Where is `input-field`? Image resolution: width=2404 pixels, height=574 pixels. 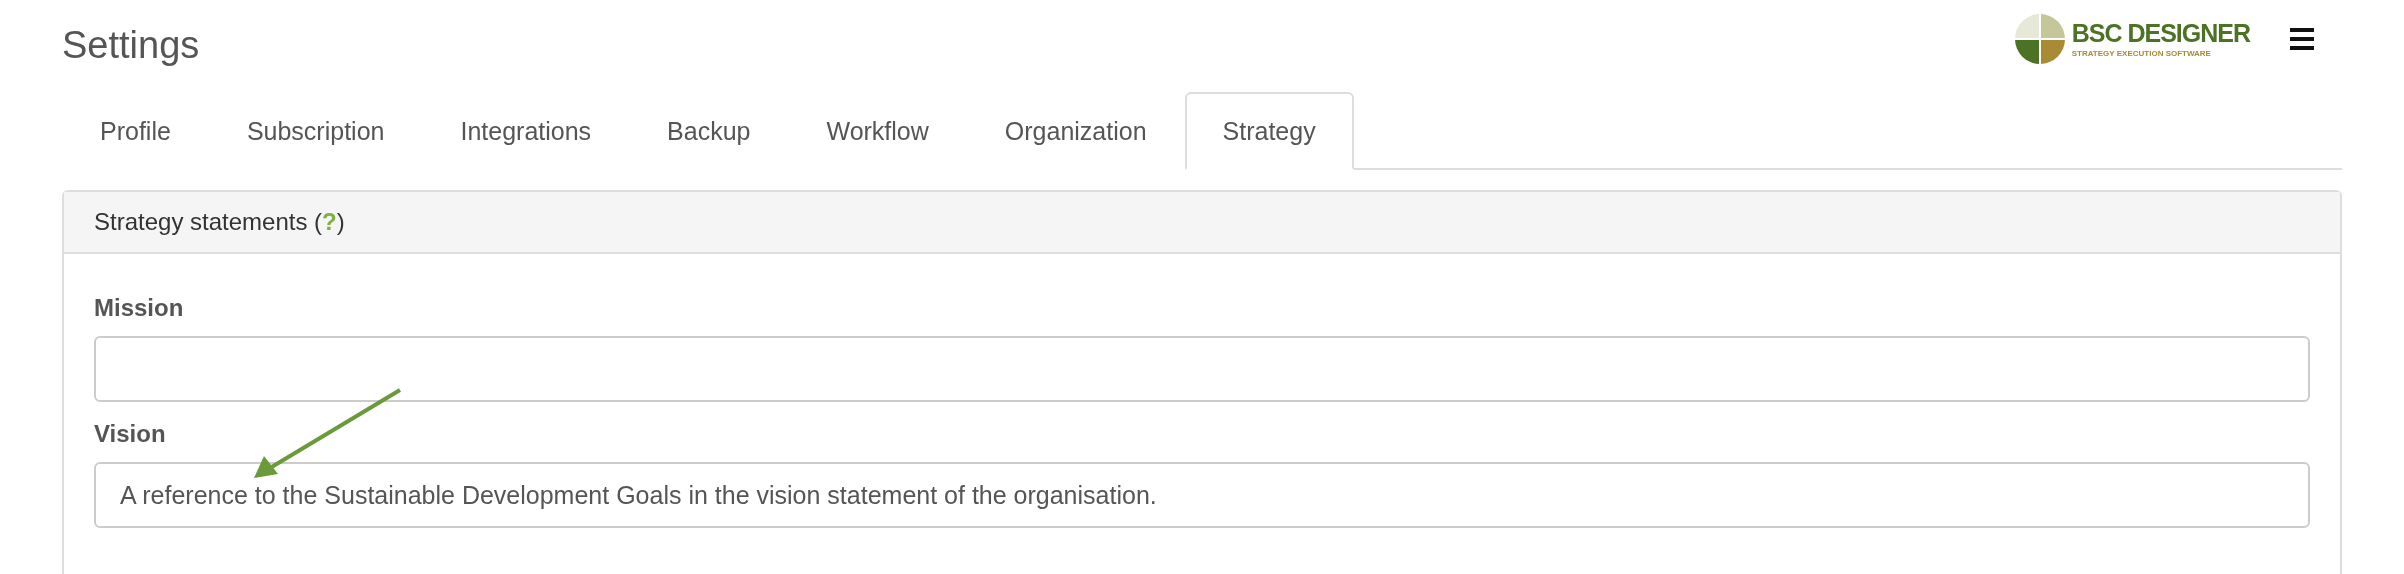
input-field is located at coordinates (1202, 369).